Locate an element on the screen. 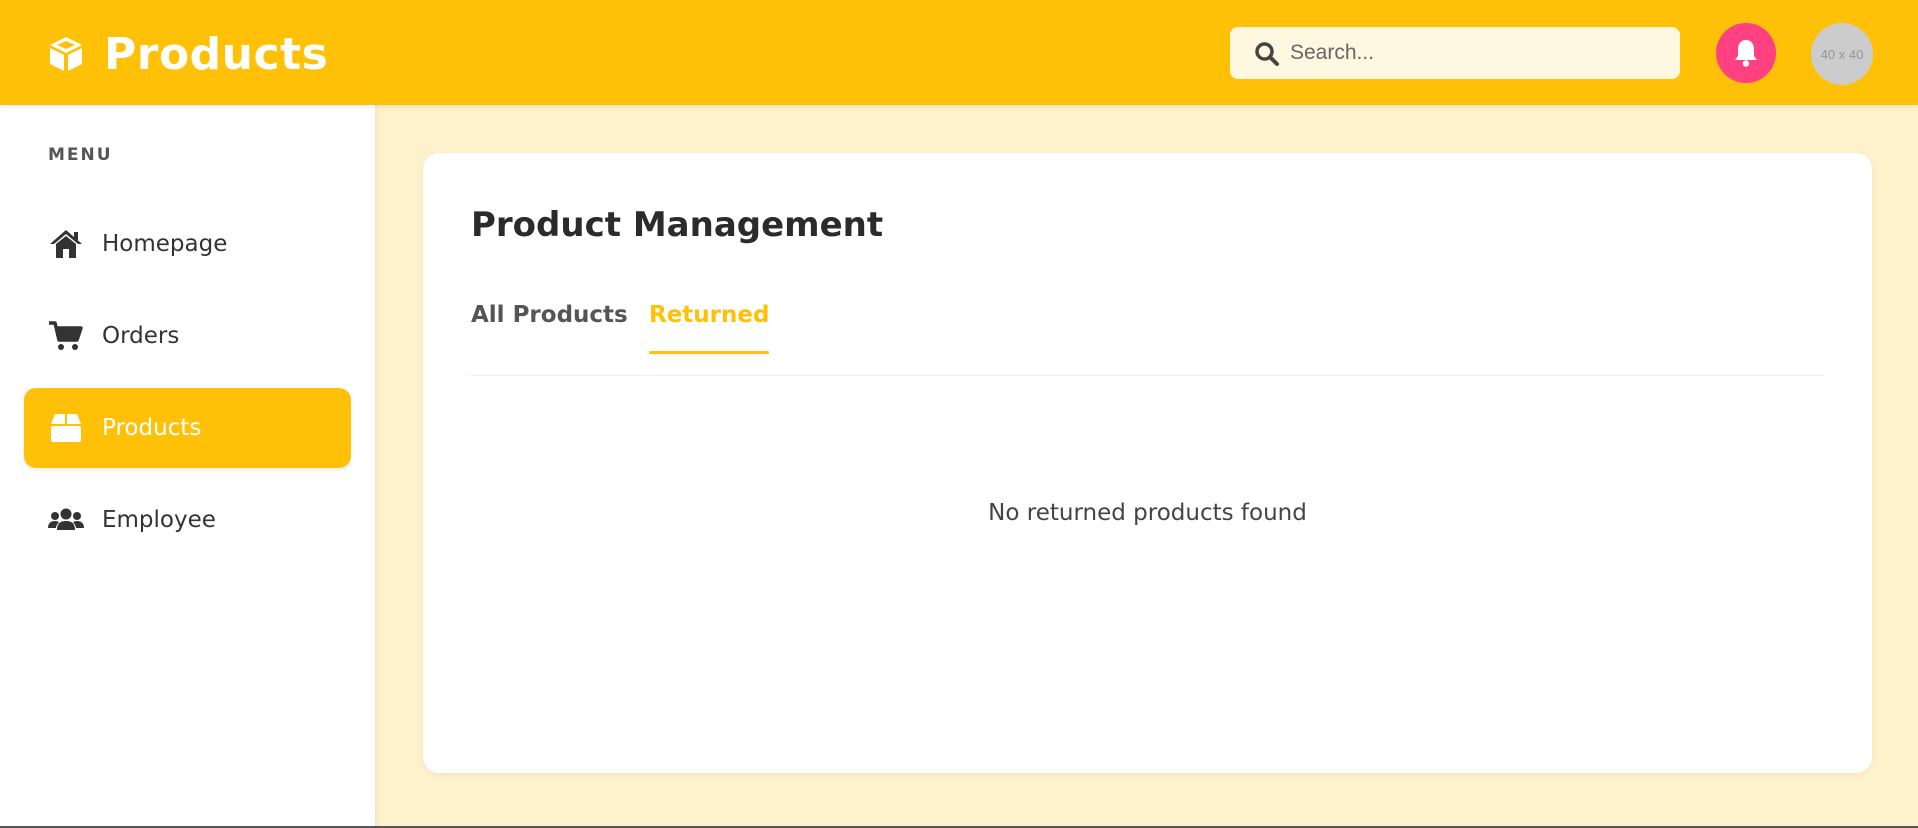  page-title: Product Management is located at coordinates (677, 225).